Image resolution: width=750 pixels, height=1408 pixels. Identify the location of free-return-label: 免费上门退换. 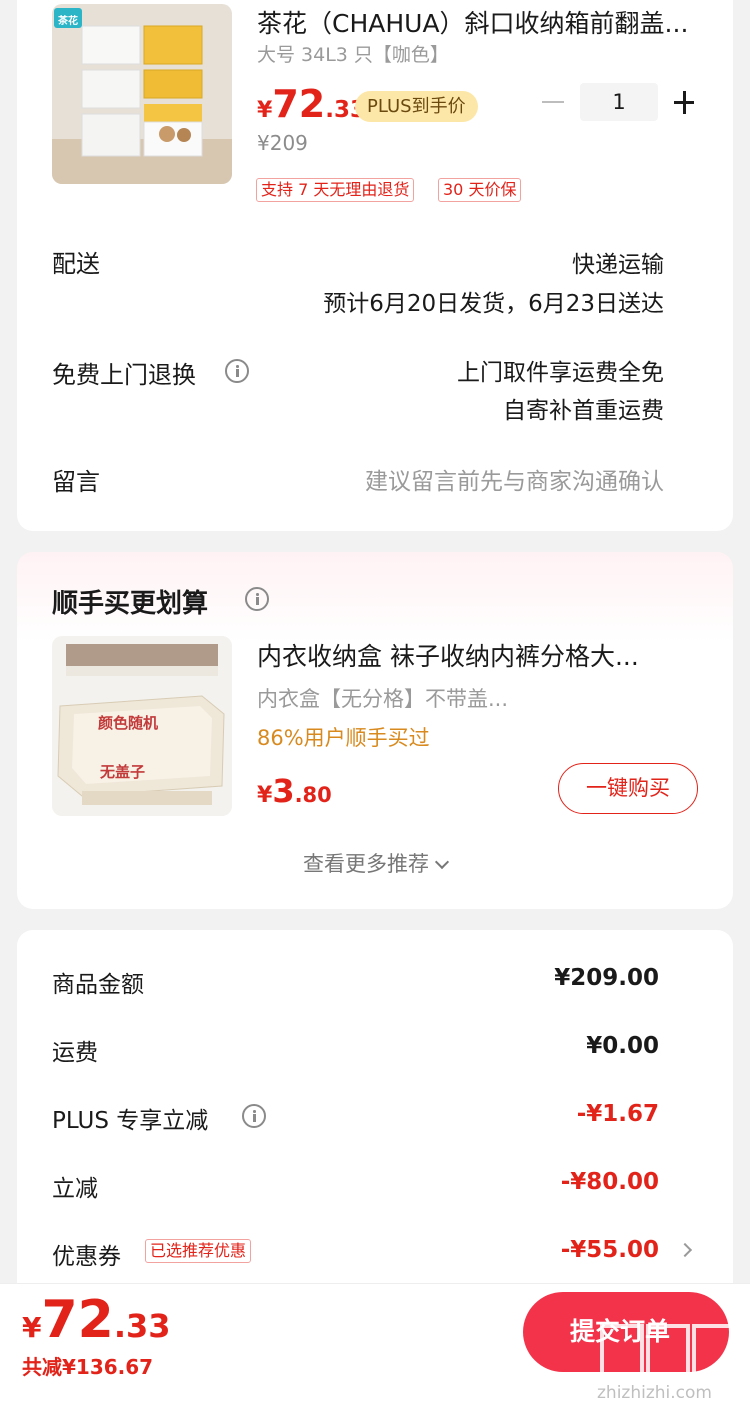
(124, 375).